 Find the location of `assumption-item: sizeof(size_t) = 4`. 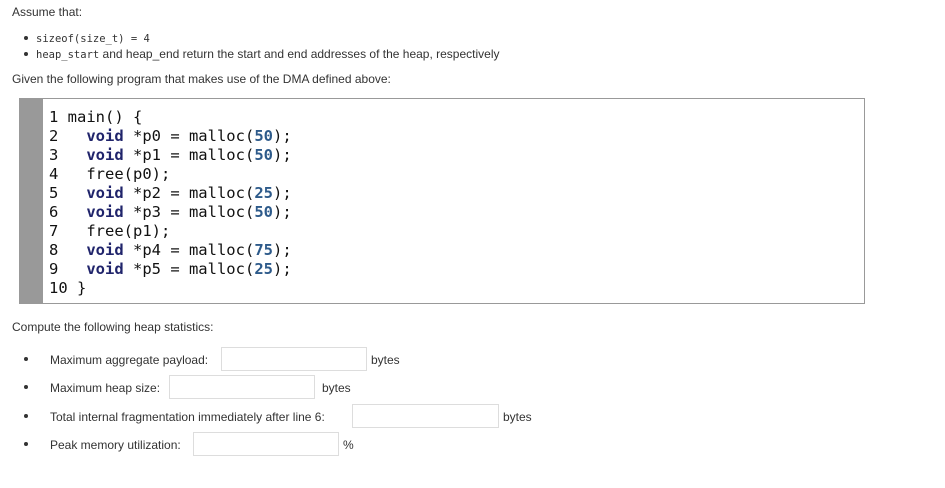

assumption-item: sizeof(size_t) = 4 is located at coordinates (262, 38).